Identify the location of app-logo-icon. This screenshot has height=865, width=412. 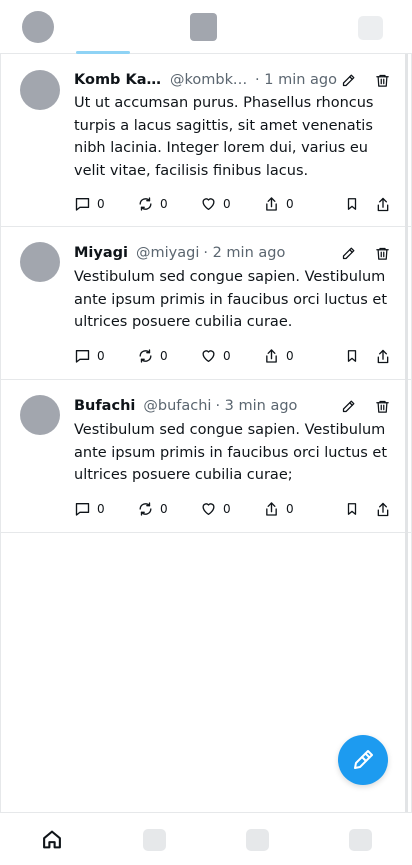
(203, 27).